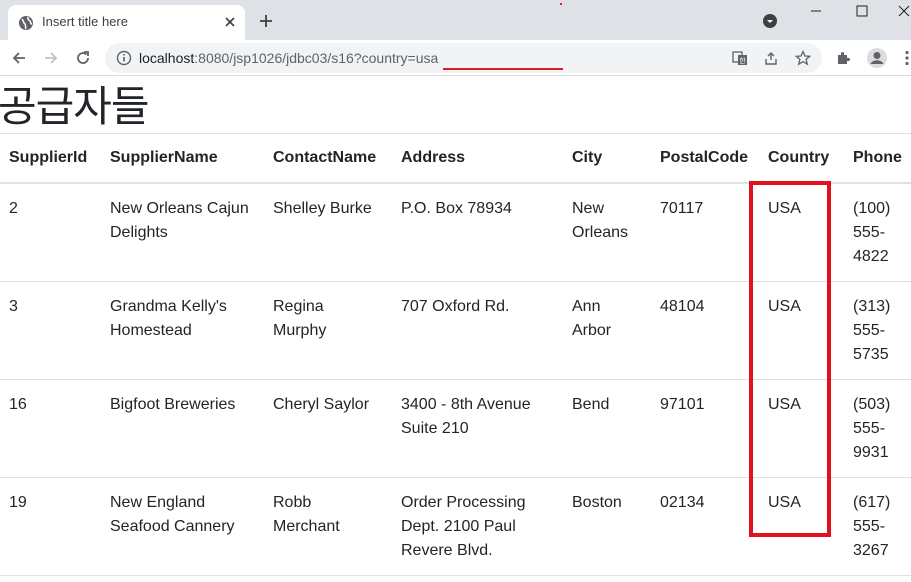 This screenshot has height=582, width=911. Describe the element at coordinates (844, 58) in the screenshot. I see `extensions-puzzle-icon` at that location.